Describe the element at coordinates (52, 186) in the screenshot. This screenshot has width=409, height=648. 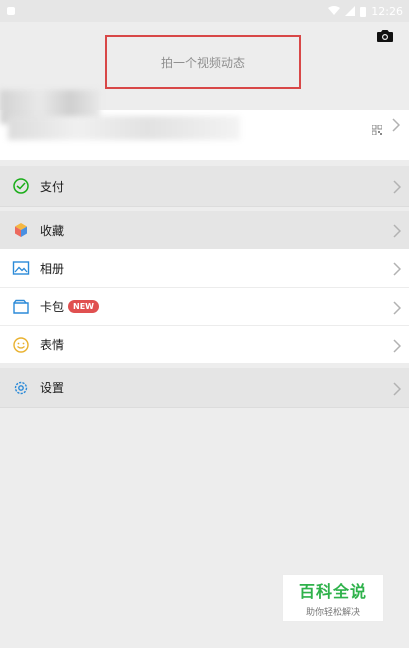
I see `menu-item-label: 支付` at that location.